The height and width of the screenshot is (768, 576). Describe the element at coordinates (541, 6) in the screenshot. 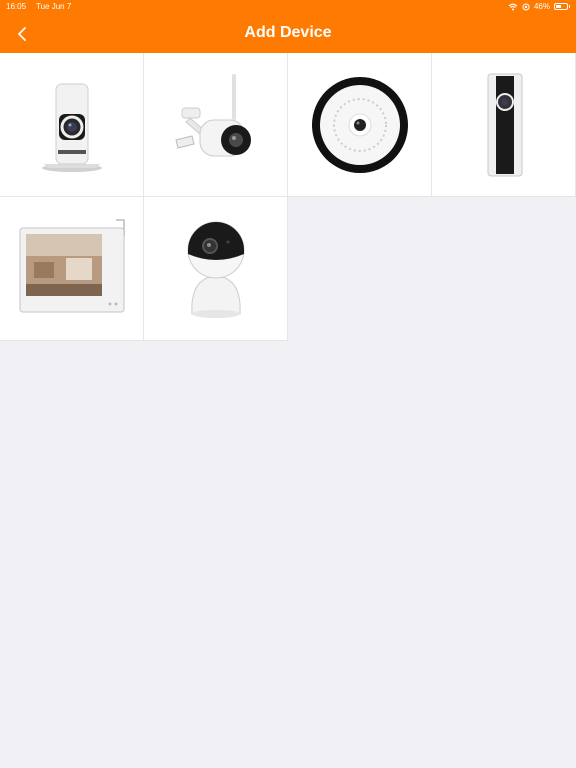

I see `battery-percent: 46%` at that location.